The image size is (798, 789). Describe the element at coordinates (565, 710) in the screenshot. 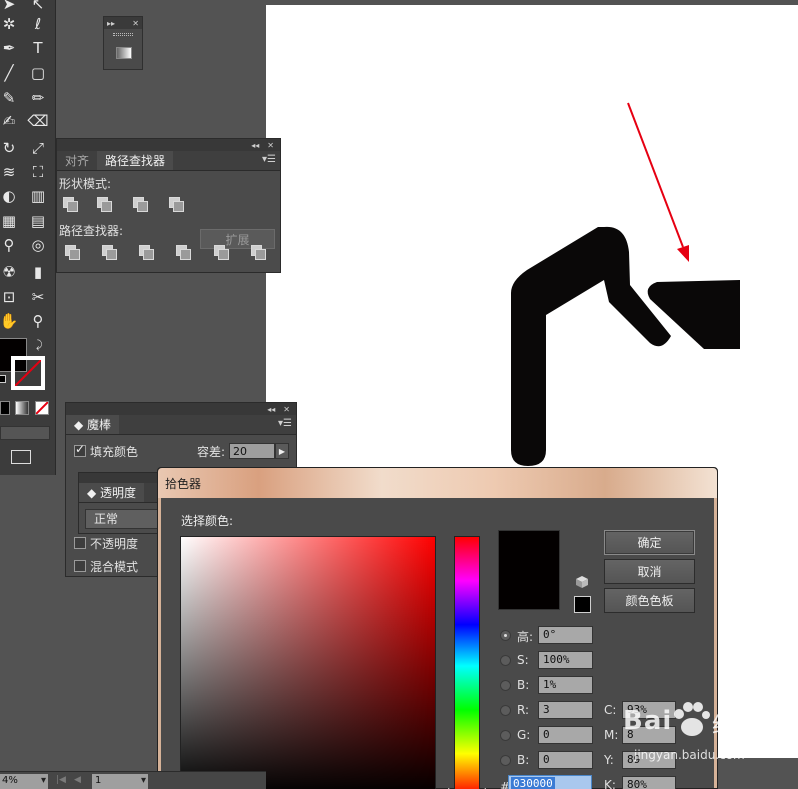

I see `red-input: 3` at that location.